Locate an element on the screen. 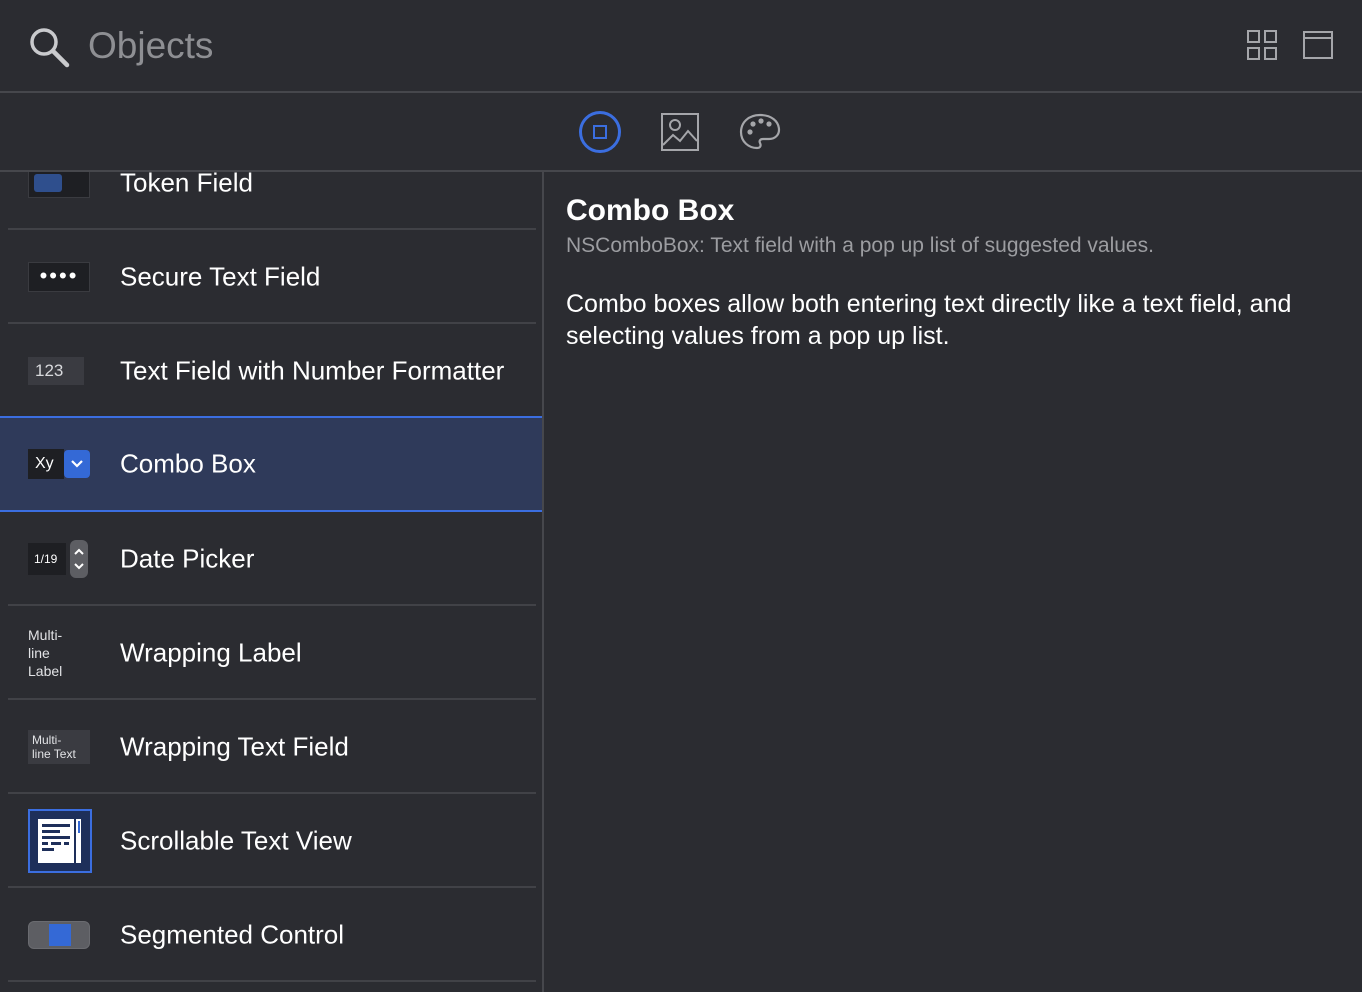 The image size is (1362, 992). wrapping-text-field-thumbnail: Multi- line Text is located at coordinates (59, 747).